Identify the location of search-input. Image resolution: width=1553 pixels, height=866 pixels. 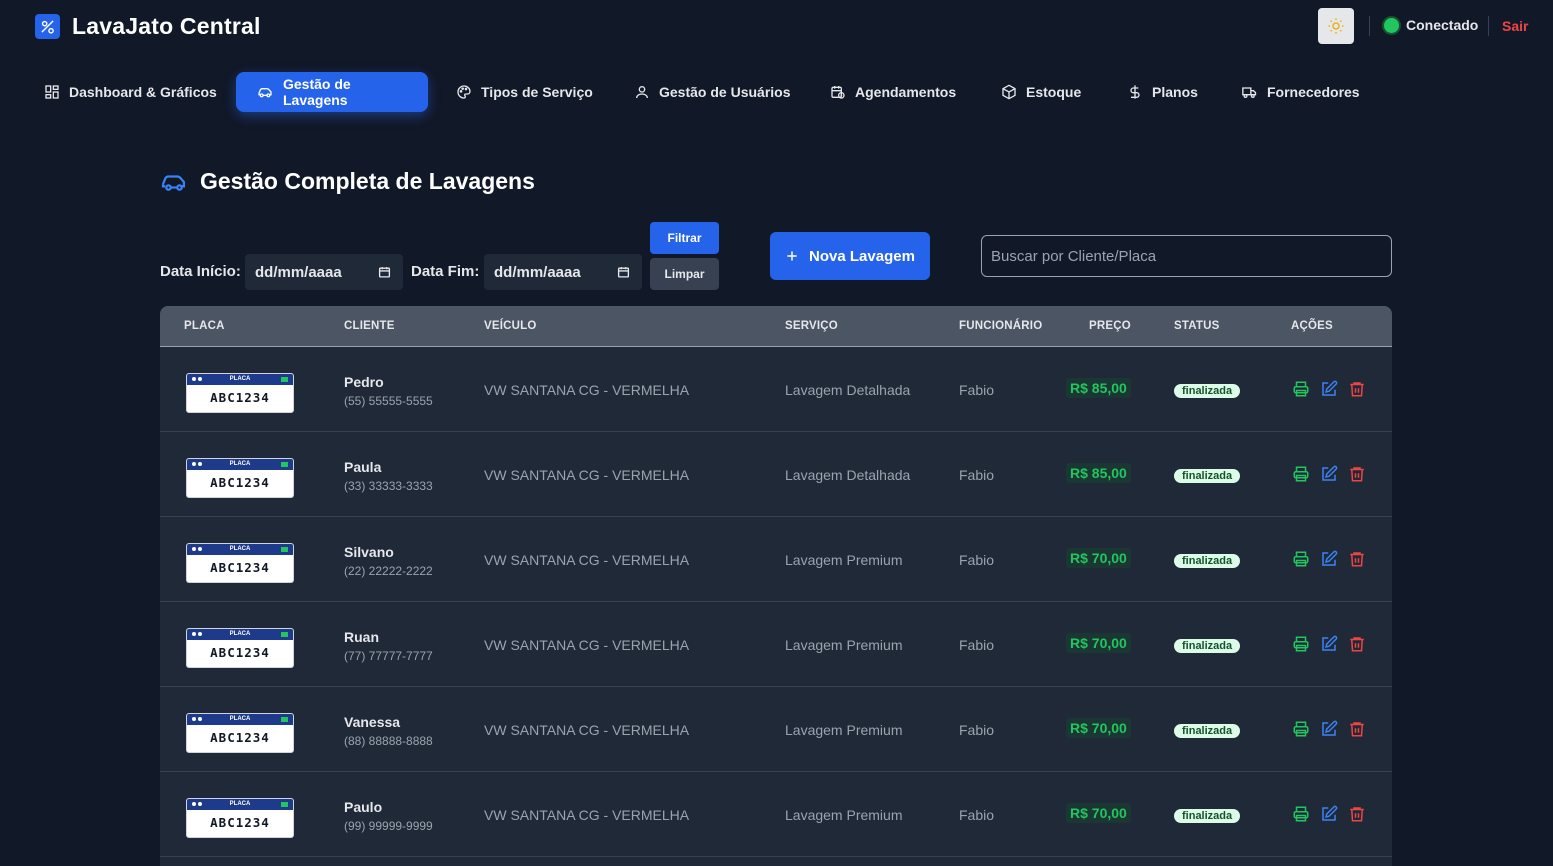
(1186, 256).